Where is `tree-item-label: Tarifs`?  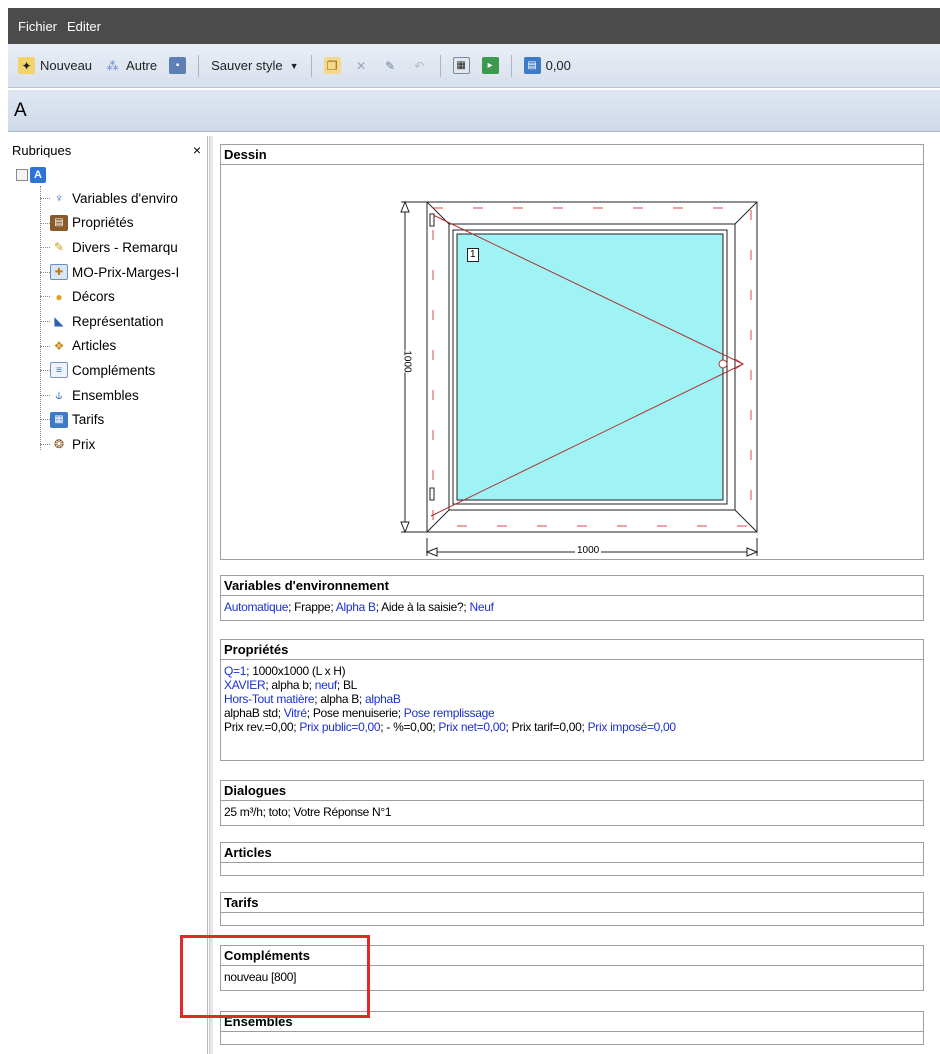
tree-item-label: Tarifs is located at coordinates (88, 420).